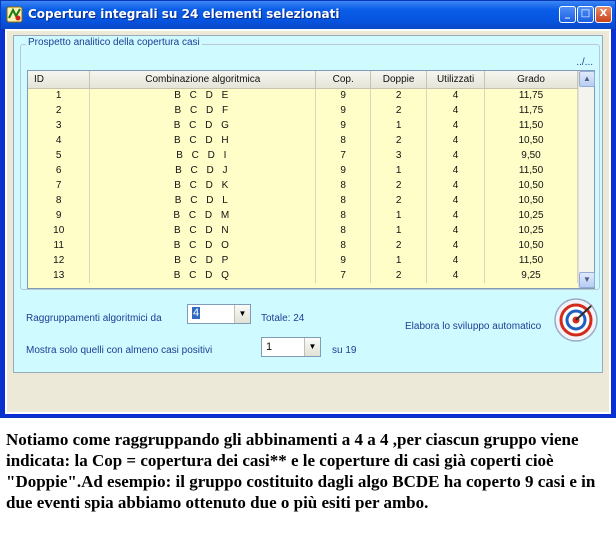  I want to click on cell-combinazione: B C D J, so click(203, 170).